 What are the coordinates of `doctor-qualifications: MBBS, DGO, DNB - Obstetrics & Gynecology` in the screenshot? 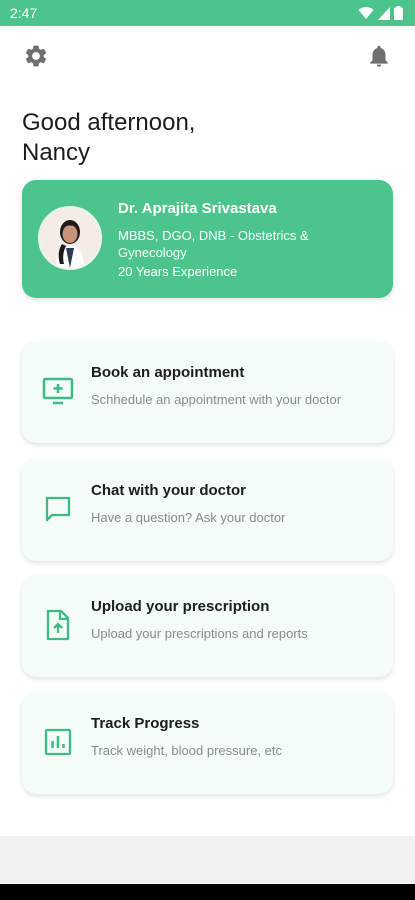 It's located at (213, 244).